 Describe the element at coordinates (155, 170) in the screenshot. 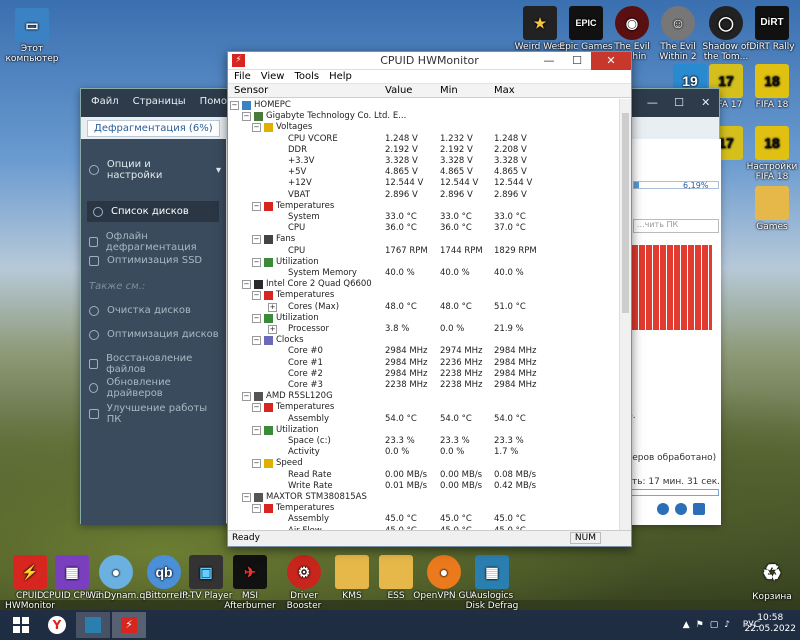

I see `options-settings-button: Опции и настройки ▾` at that location.